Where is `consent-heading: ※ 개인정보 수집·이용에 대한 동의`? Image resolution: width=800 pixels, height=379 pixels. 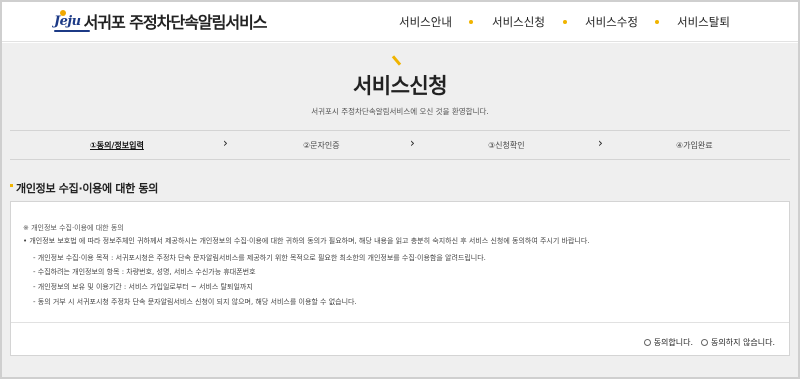
consent-heading: ※ 개인정보 수집·이용에 대한 동의 is located at coordinates (73, 228).